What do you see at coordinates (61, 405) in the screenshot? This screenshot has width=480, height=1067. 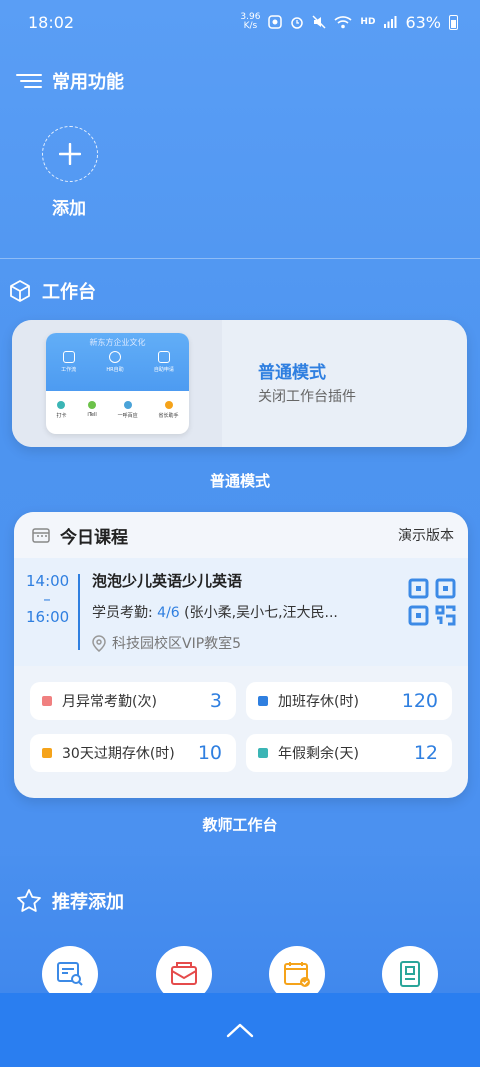 I see `location-icon` at bounding box center [61, 405].